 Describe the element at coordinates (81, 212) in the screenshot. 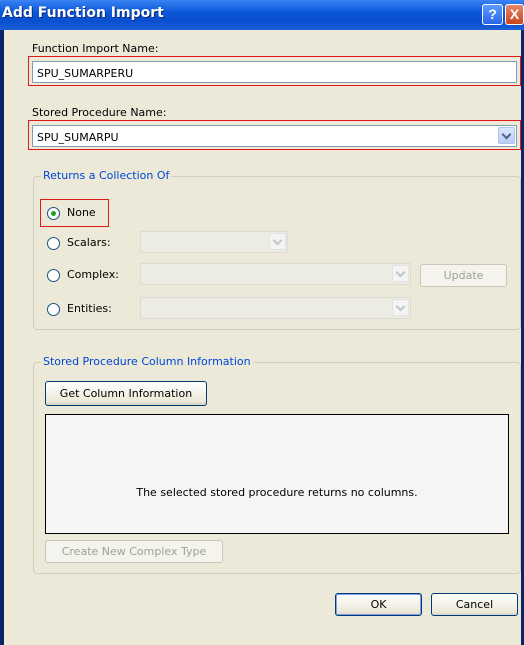

I see `radio-none-label: None` at that location.